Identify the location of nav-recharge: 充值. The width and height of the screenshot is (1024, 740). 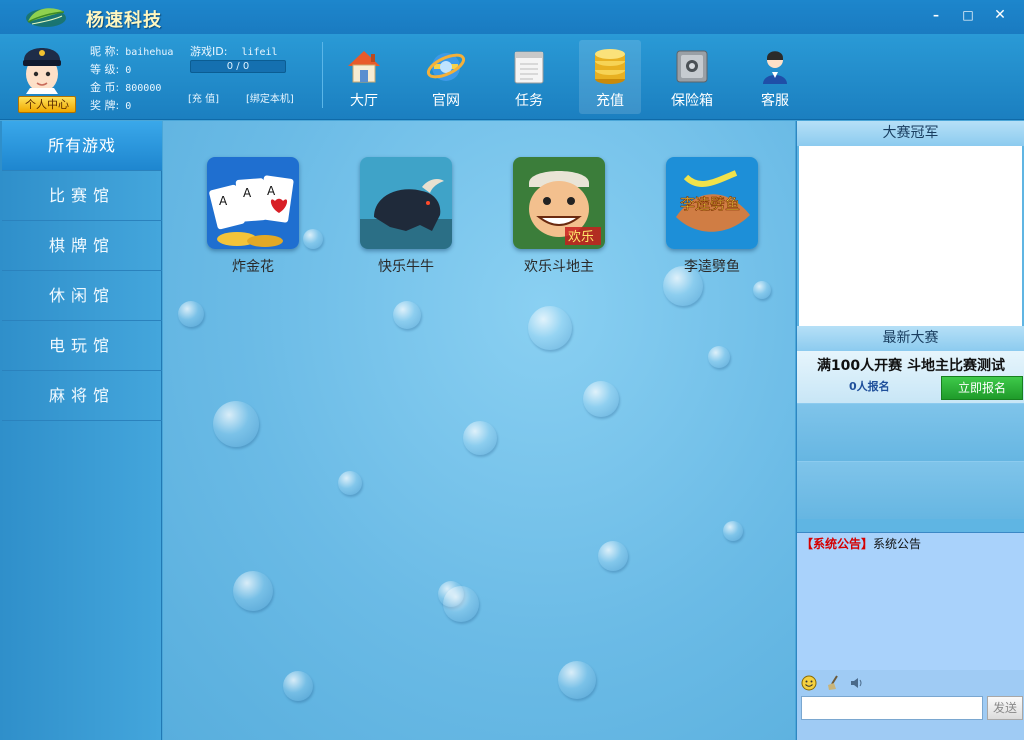
(610, 77).